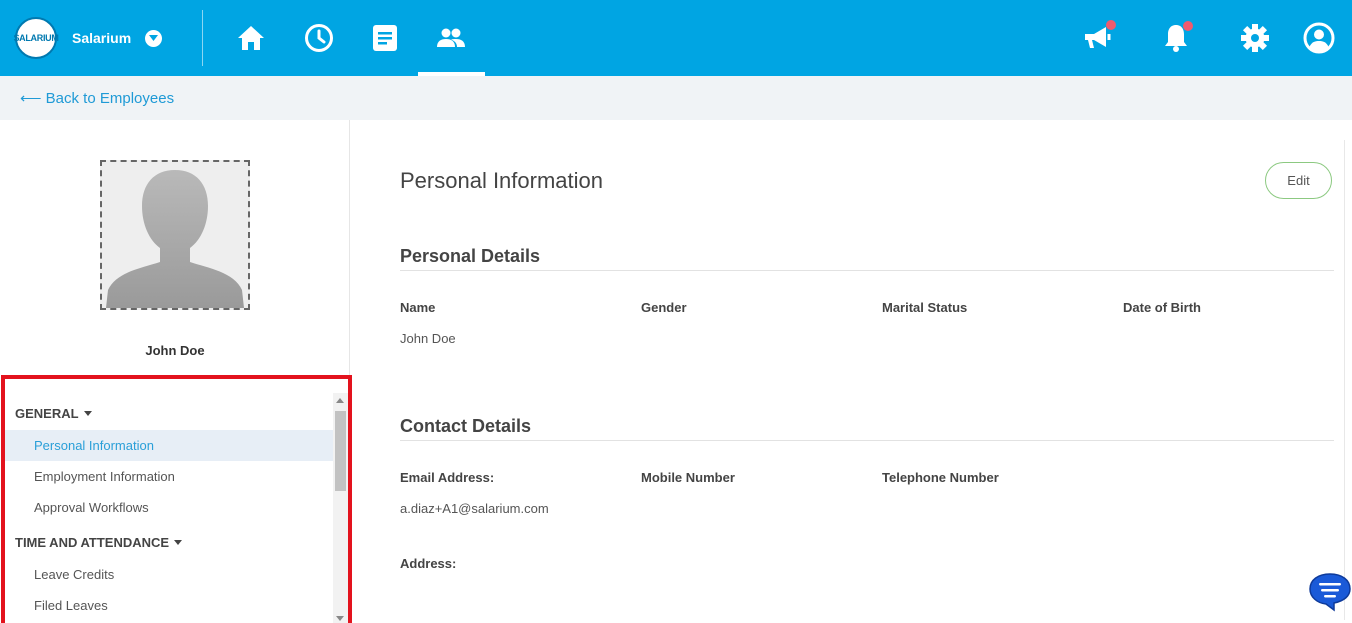 The image size is (1352, 623). What do you see at coordinates (1344, 380) in the screenshot?
I see `content-scroll-track` at bounding box center [1344, 380].